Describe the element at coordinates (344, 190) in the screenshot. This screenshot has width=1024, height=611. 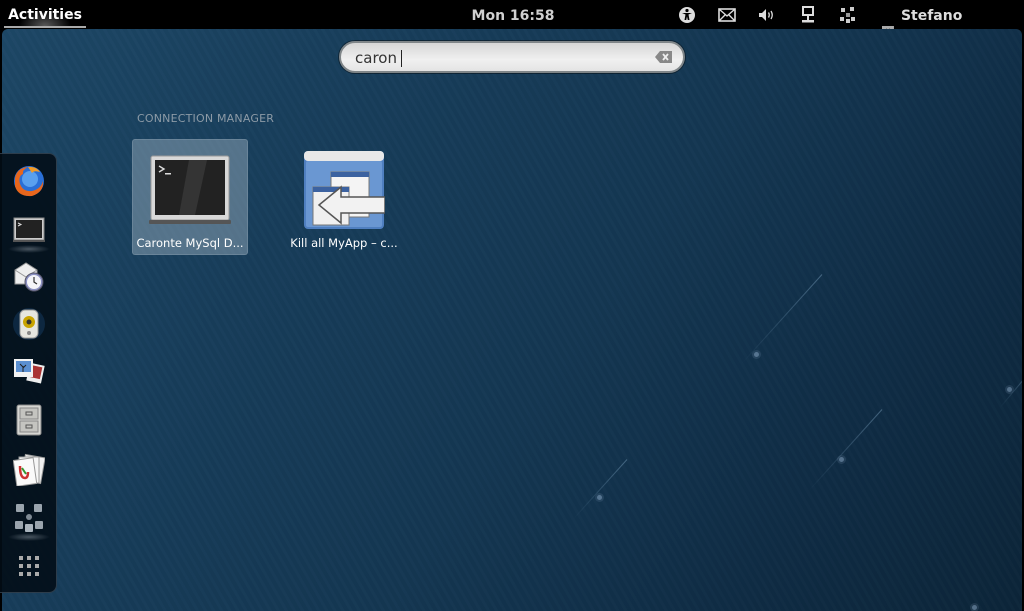
I see `window-arrow-icon` at that location.